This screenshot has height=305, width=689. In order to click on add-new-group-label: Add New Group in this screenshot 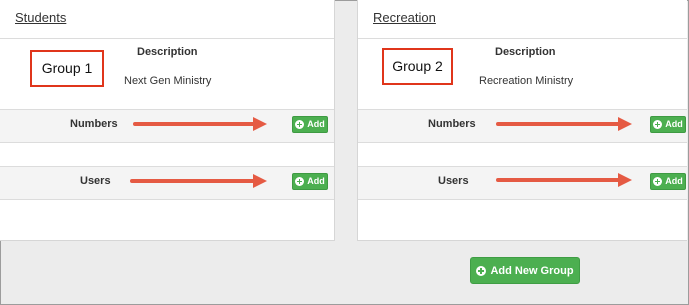, I will do `click(532, 270)`.